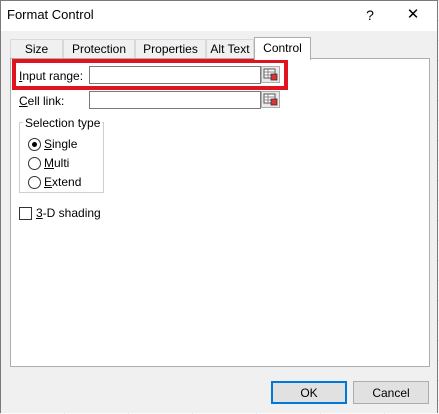 The height and width of the screenshot is (414, 439). What do you see at coordinates (68, 213) in the screenshot?
I see `three-d-shading-label: 3-D shading` at bounding box center [68, 213].